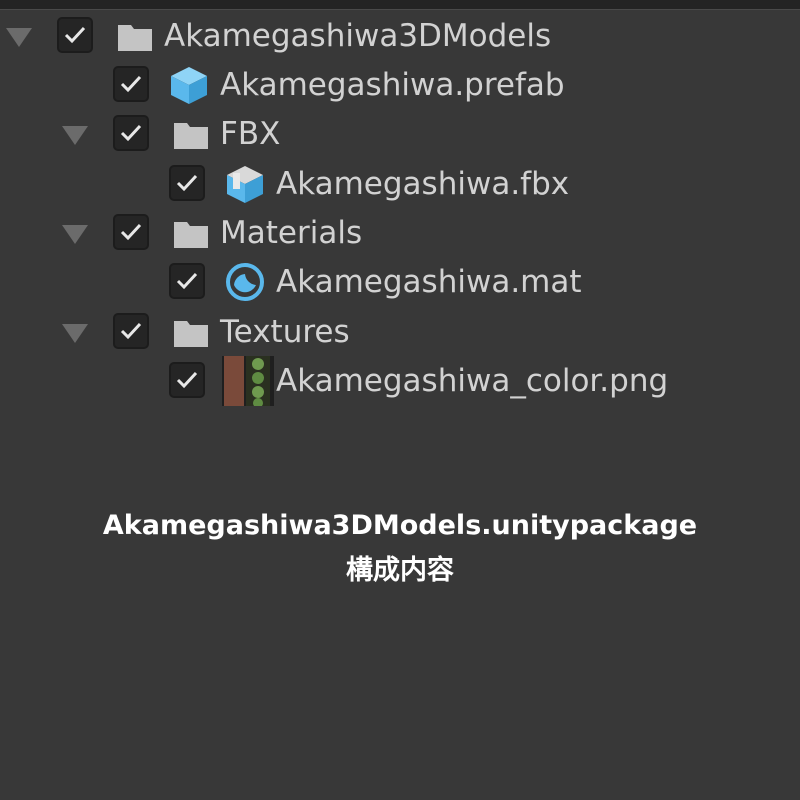 This screenshot has width=800, height=800. What do you see at coordinates (472, 381) in the screenshot?
I see `tree-label-texture-file: Akamegashiwa_color.png` at bounding box center [472, 381].